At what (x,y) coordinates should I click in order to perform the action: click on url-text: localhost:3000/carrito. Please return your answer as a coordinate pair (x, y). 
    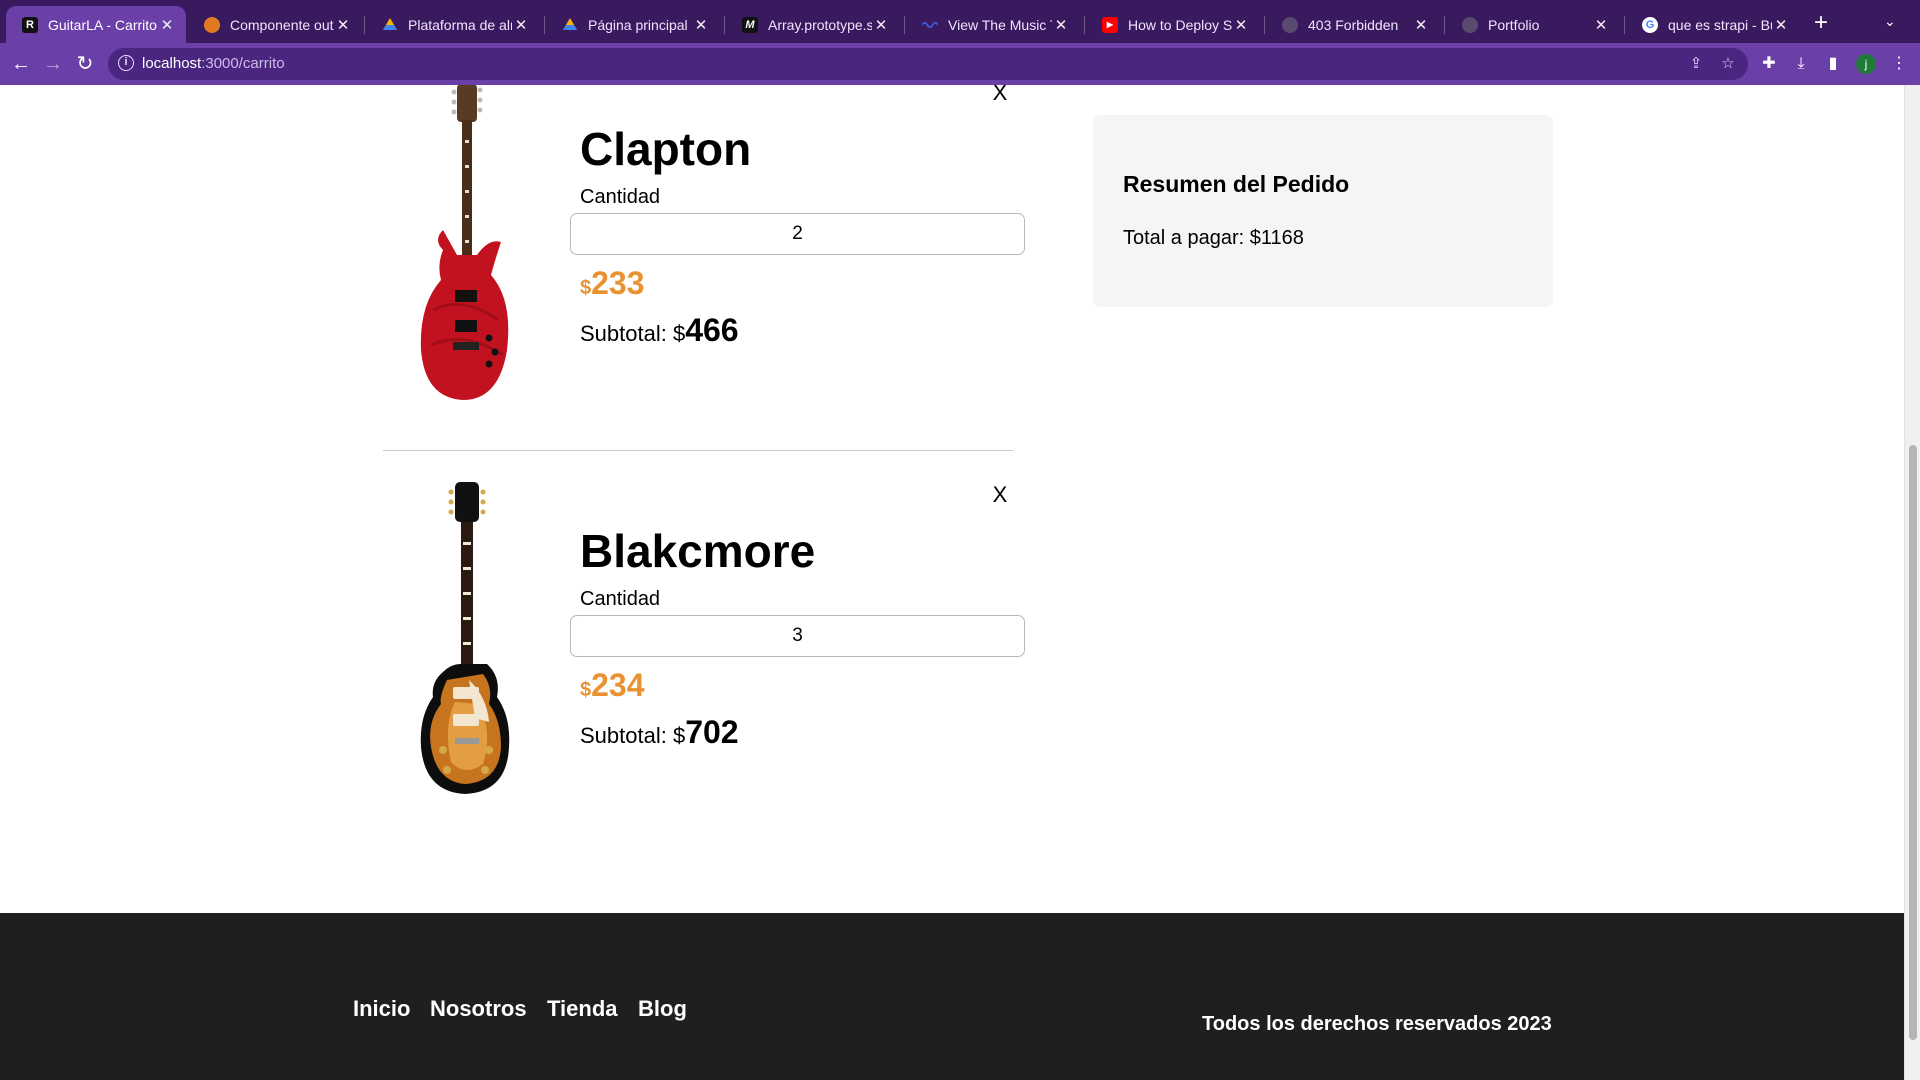
    Looking at the image, I should click on (213, 63).